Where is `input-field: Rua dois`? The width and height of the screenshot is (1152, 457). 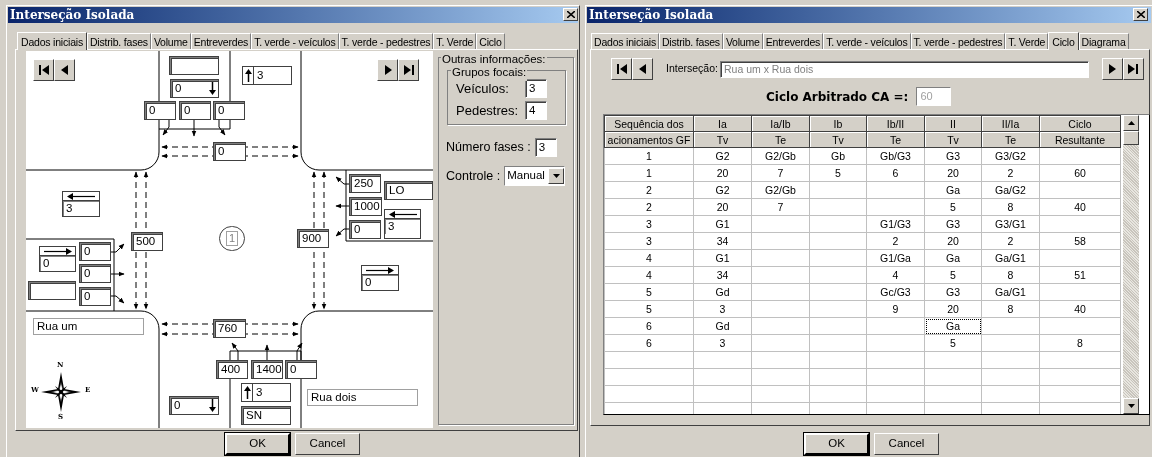 input-field: Rua dois is located at coordinates (362, 397).